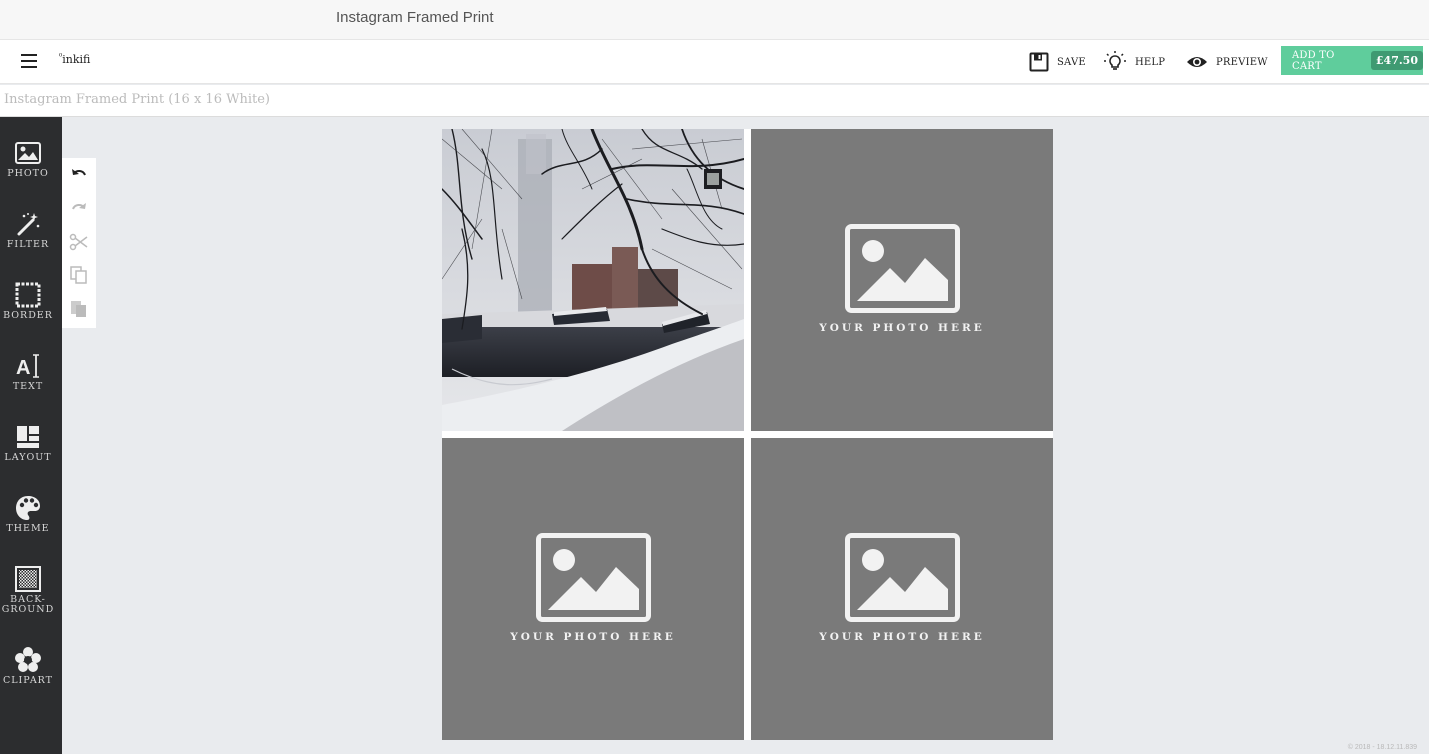 The width and height of the screenshot is (1429, 754). I want to click on product-subtitle: Instagram Framed Print (16 x 16 White), so click(137, 99).